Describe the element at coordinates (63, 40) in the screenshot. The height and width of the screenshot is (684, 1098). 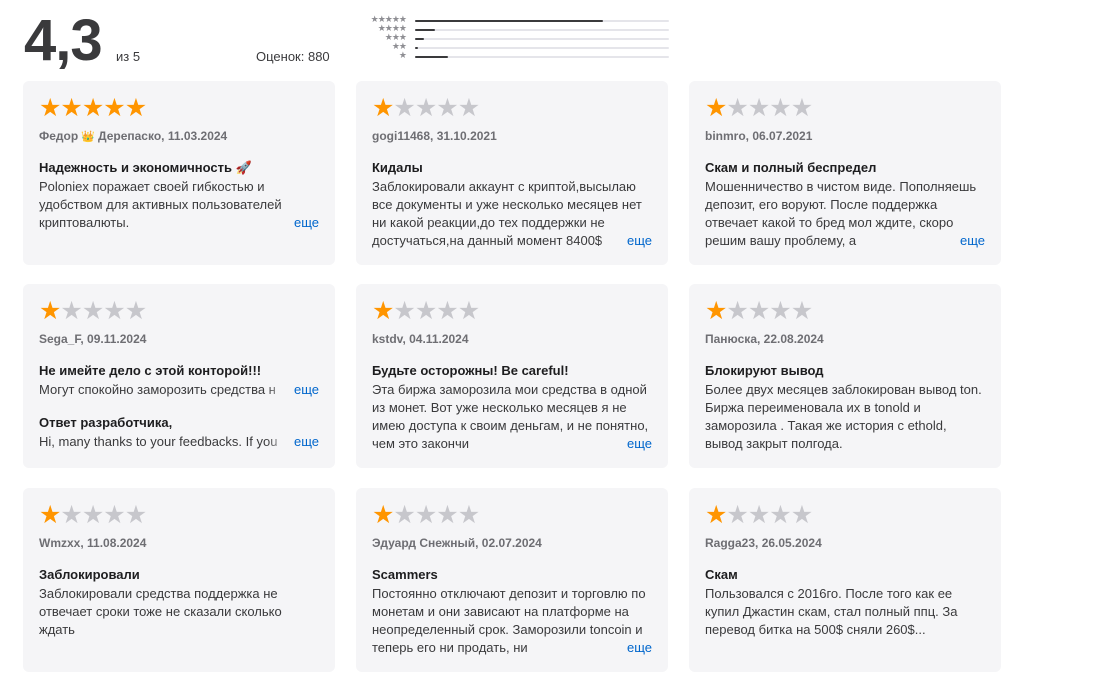
I see `average-rating: 4,3` at that location.